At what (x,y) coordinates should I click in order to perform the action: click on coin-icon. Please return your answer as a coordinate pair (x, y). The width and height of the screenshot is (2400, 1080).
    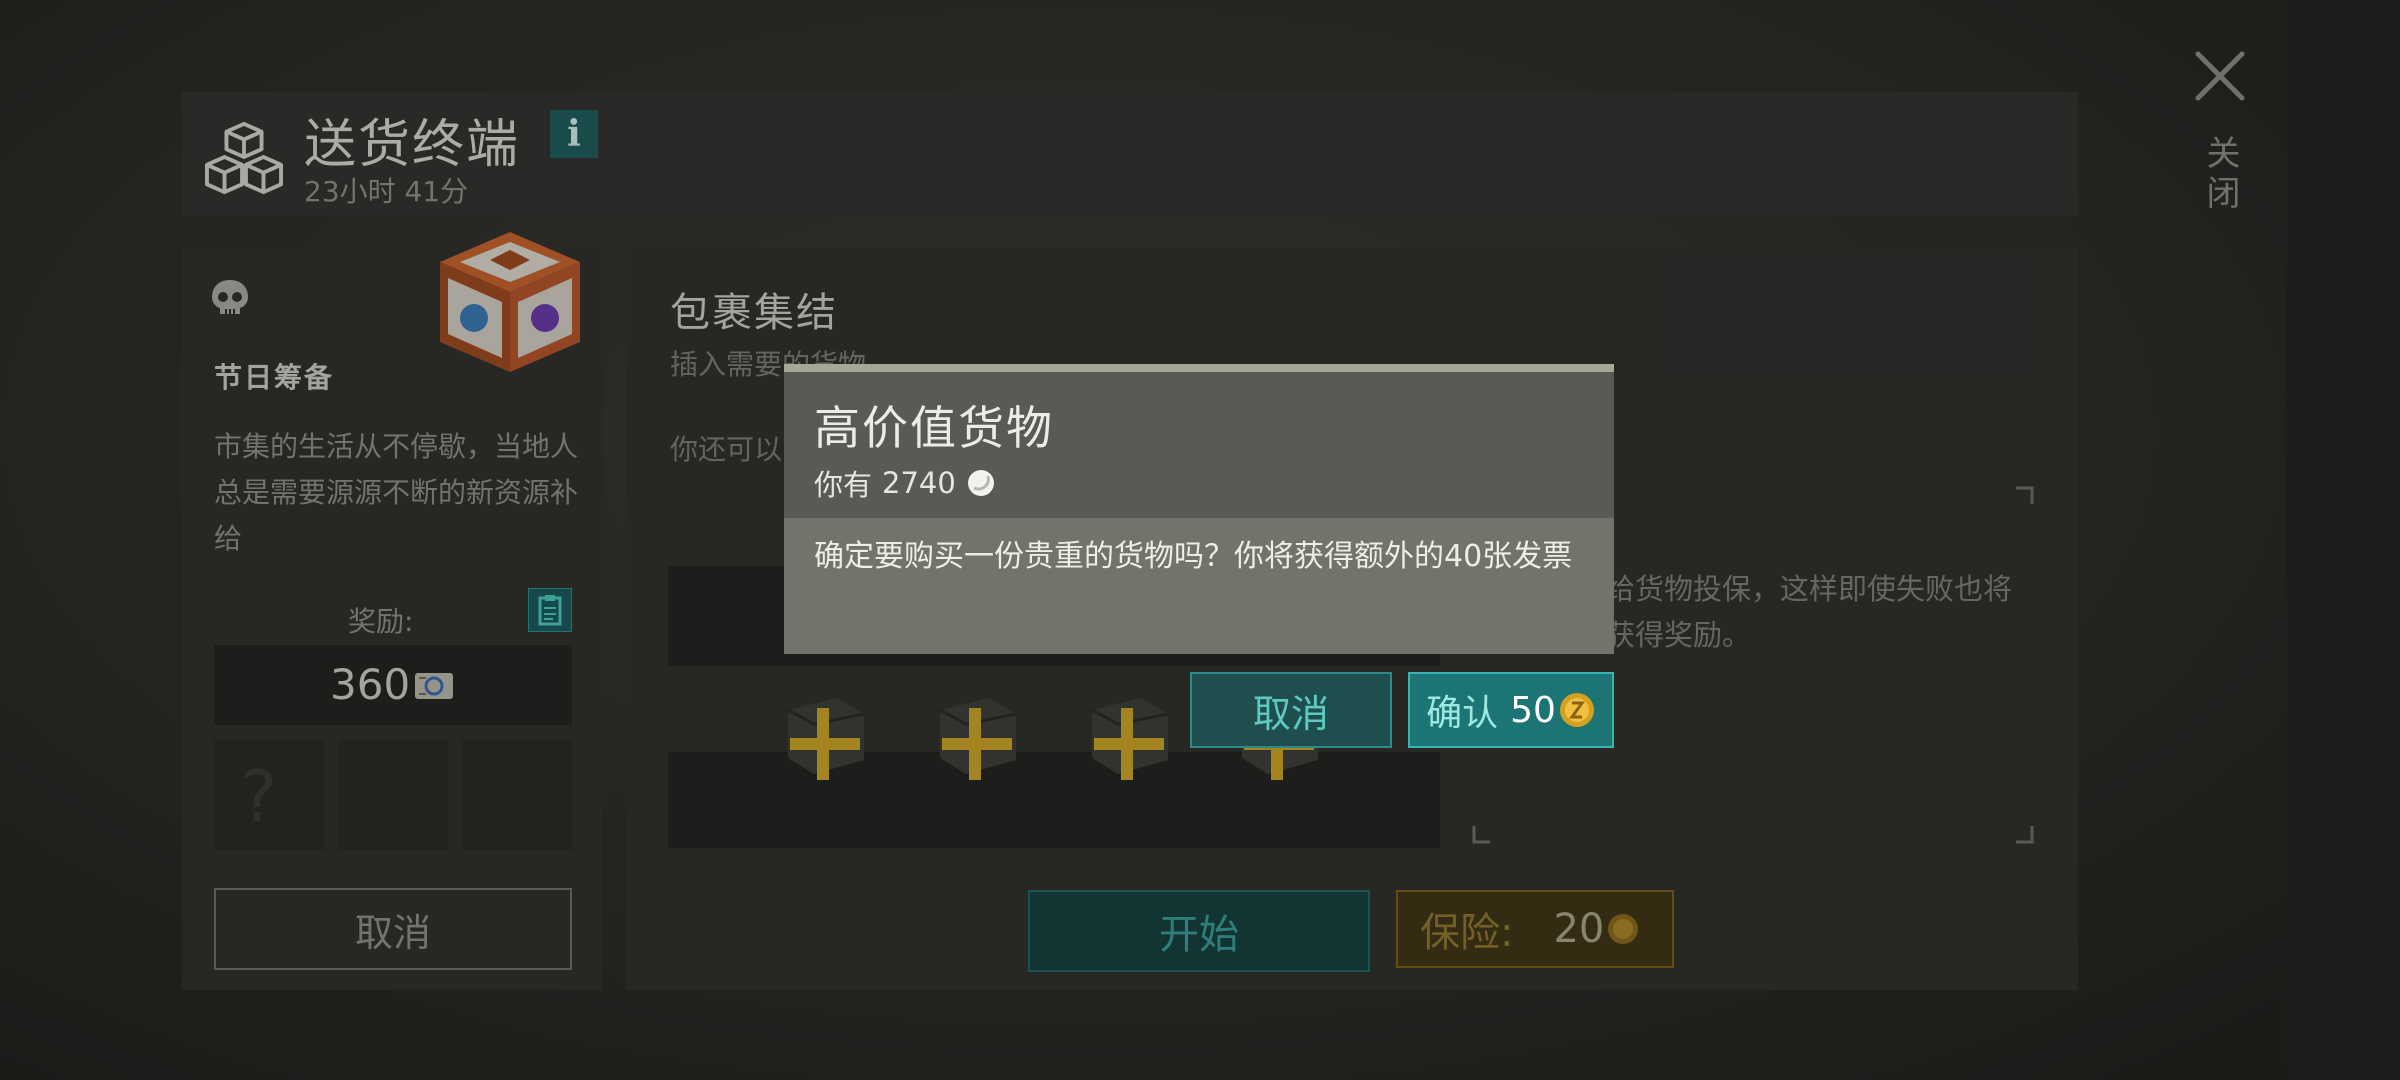
    Looking at the image, I should click on (1576, 710).